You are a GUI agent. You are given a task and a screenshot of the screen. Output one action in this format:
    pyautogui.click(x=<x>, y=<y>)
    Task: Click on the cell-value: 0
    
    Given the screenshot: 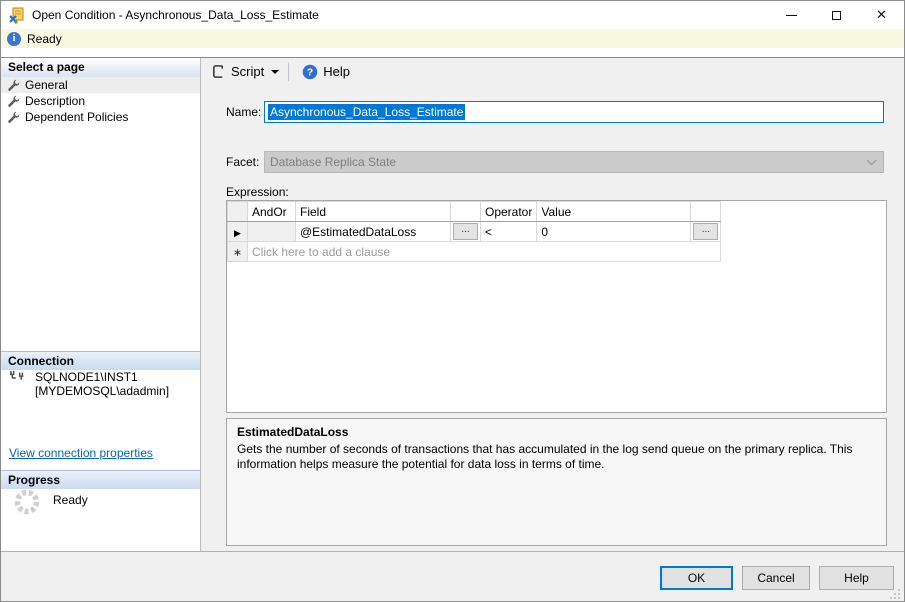 What is the action you would take?
    pyautogui.click(x=614, y=231)
    